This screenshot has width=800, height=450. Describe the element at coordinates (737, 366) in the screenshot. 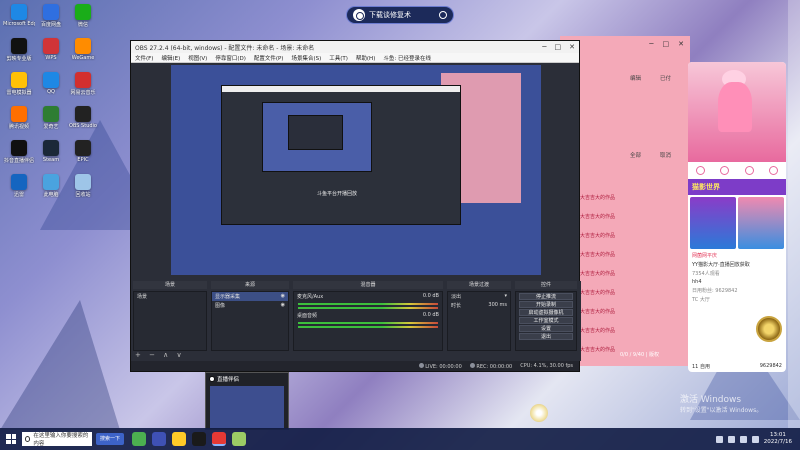

I see `live-footer: 11 自用 9629842` at that location.